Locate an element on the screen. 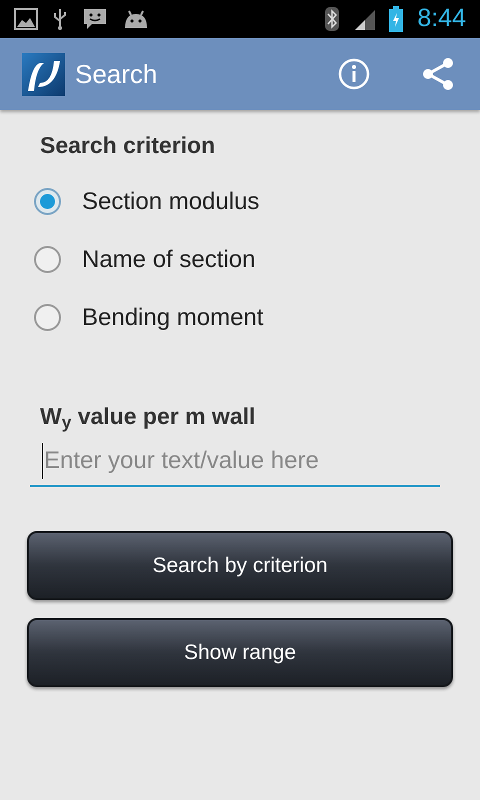  radio-label: Bending moment is located at coordinates (173, 317).